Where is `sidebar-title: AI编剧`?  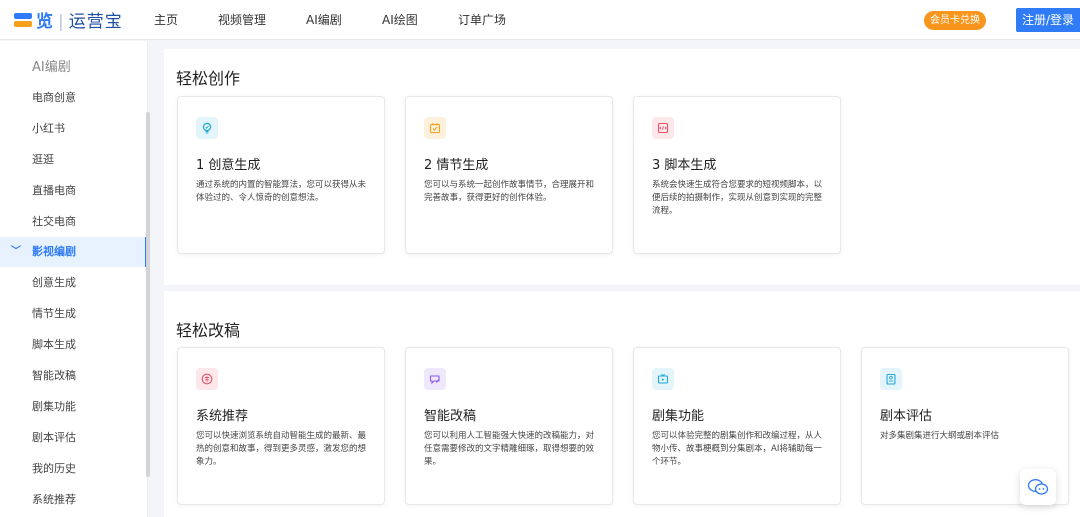 sidebar-title: AI编剧 is located at coordinates (51, 67).